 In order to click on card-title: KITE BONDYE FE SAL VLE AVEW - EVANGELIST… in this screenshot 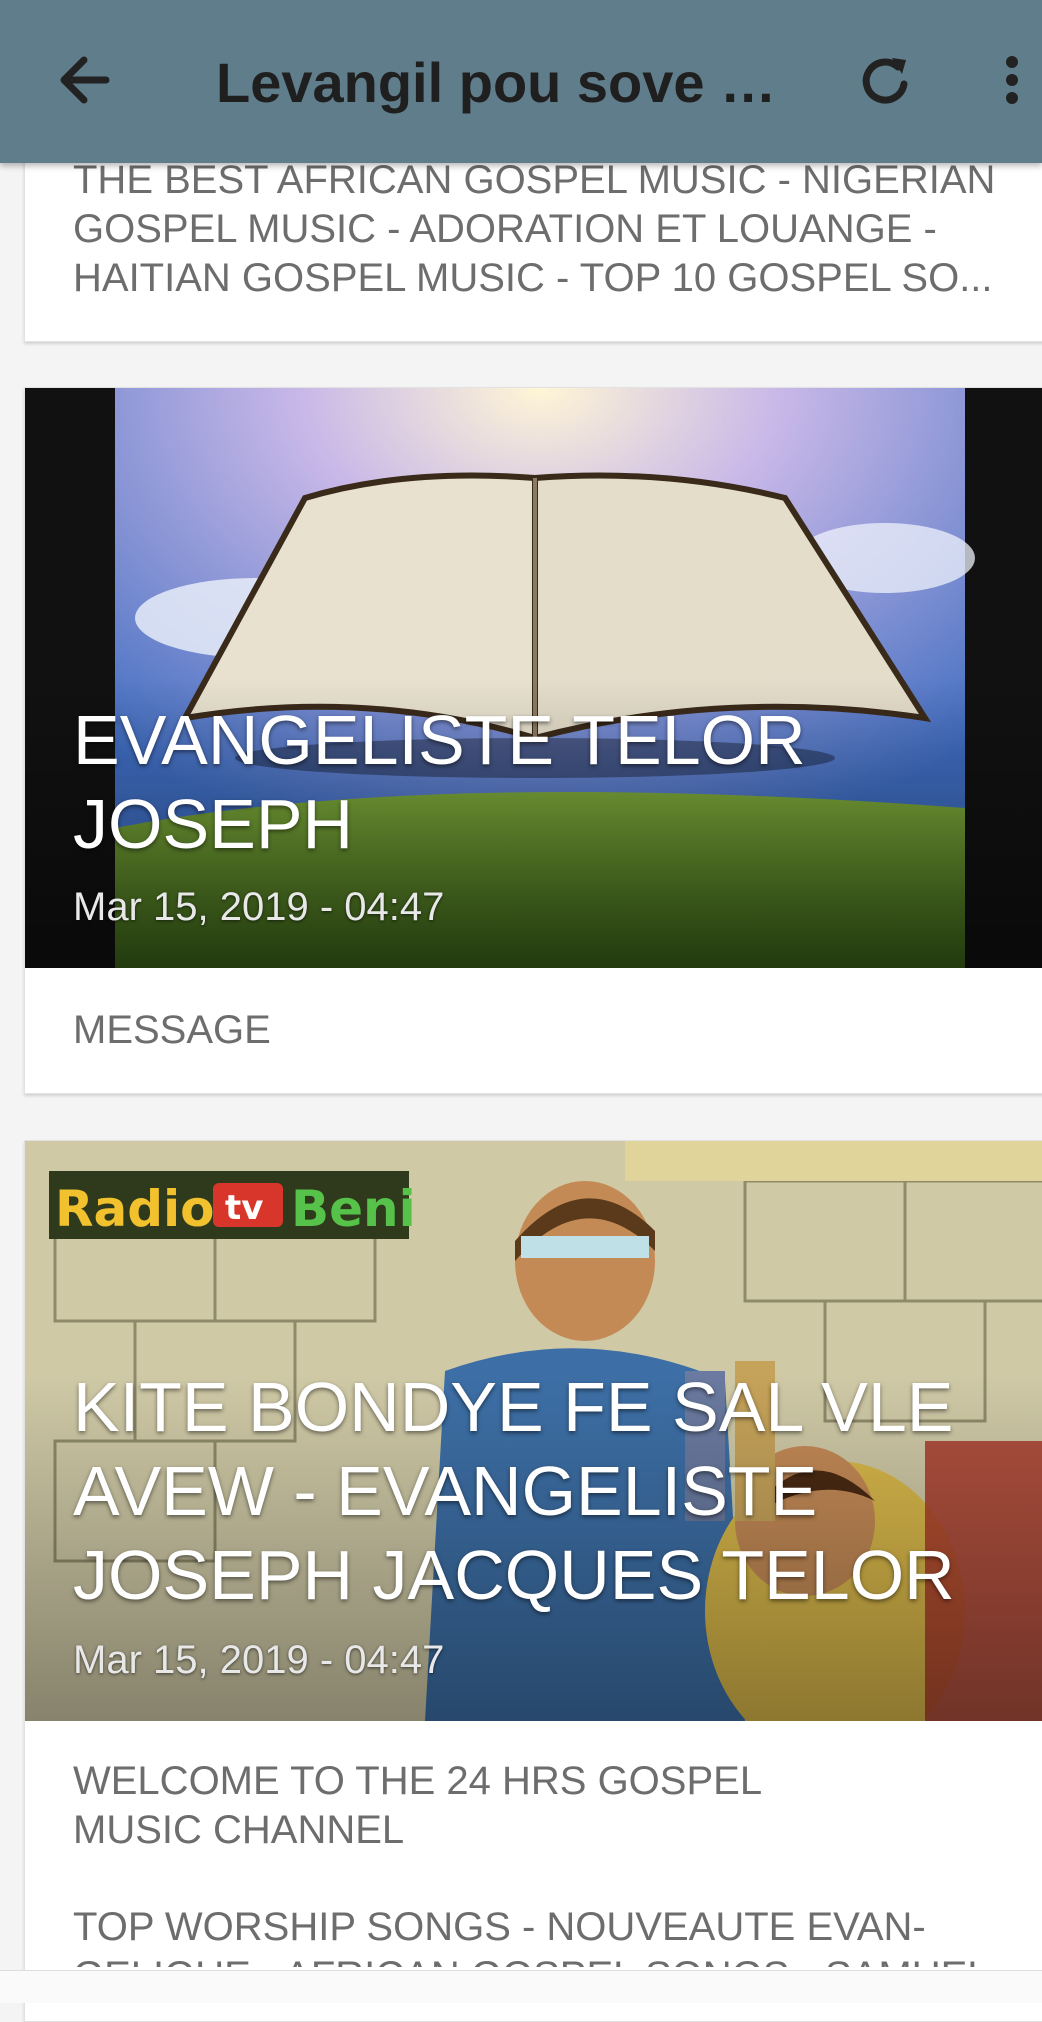, I will do `click(514, 1491)`.